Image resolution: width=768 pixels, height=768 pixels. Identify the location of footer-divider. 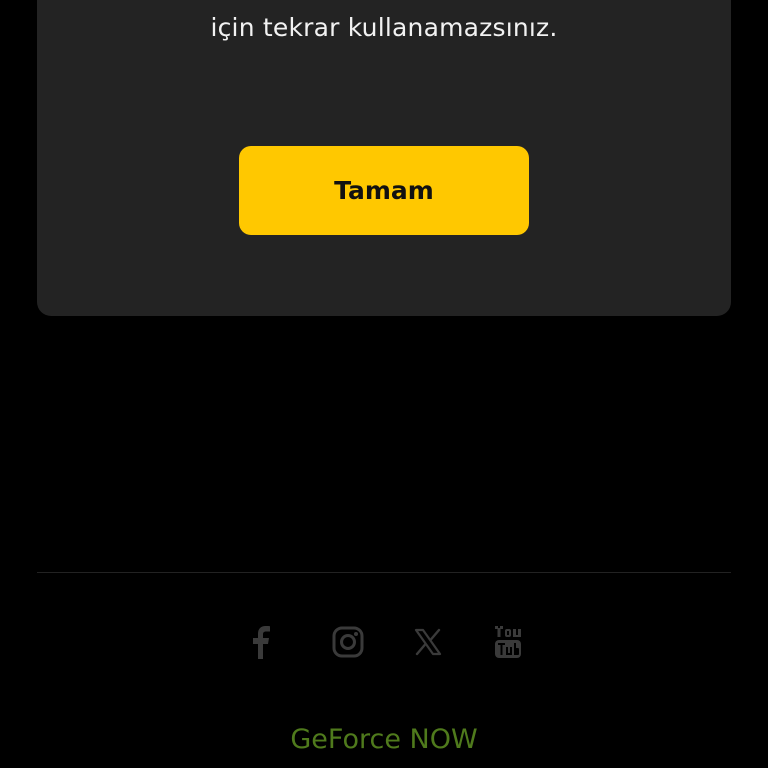
(384, 572).